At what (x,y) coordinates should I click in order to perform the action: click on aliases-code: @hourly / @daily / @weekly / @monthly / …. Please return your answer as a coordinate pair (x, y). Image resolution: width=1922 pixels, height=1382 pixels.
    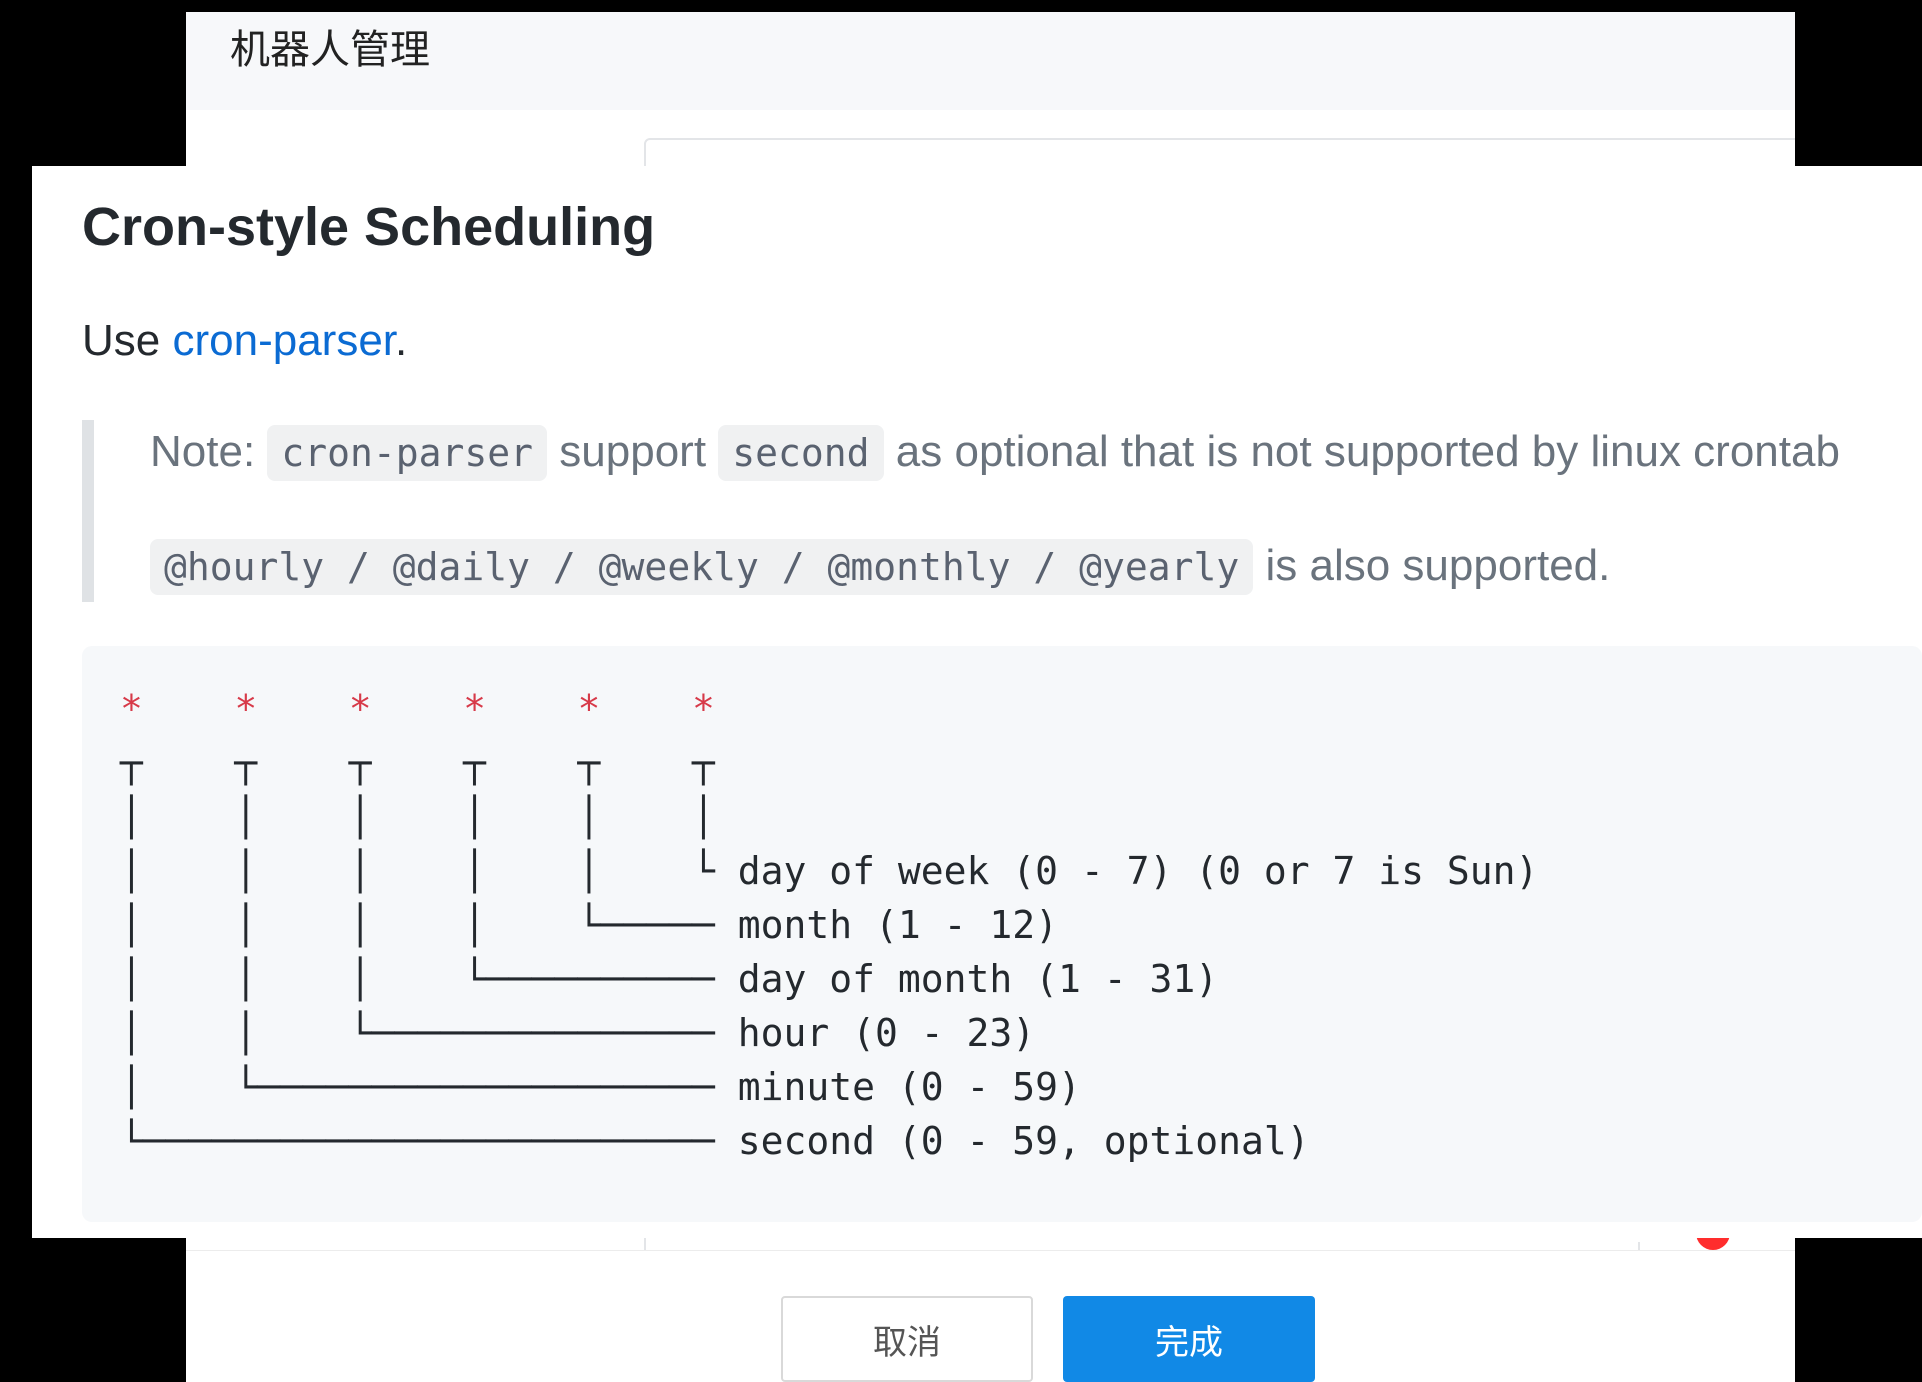
    Looking at the image, I should click on (702, 567).